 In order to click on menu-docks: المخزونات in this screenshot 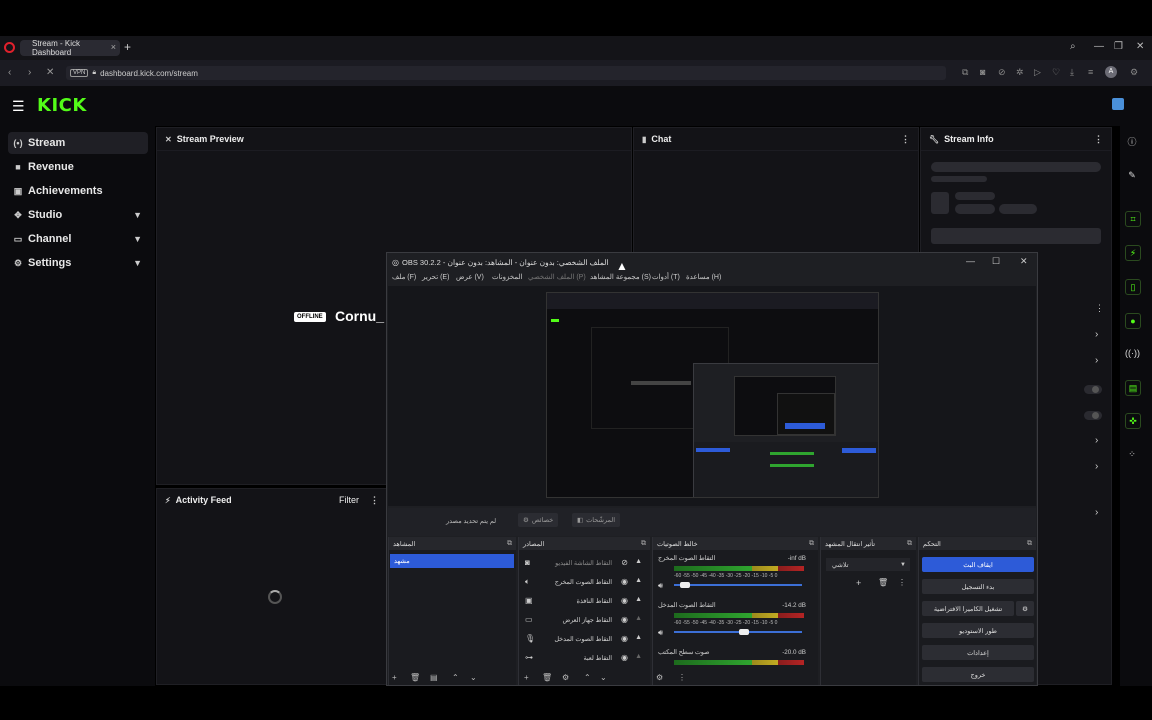, I will do `click(507, 277)`.